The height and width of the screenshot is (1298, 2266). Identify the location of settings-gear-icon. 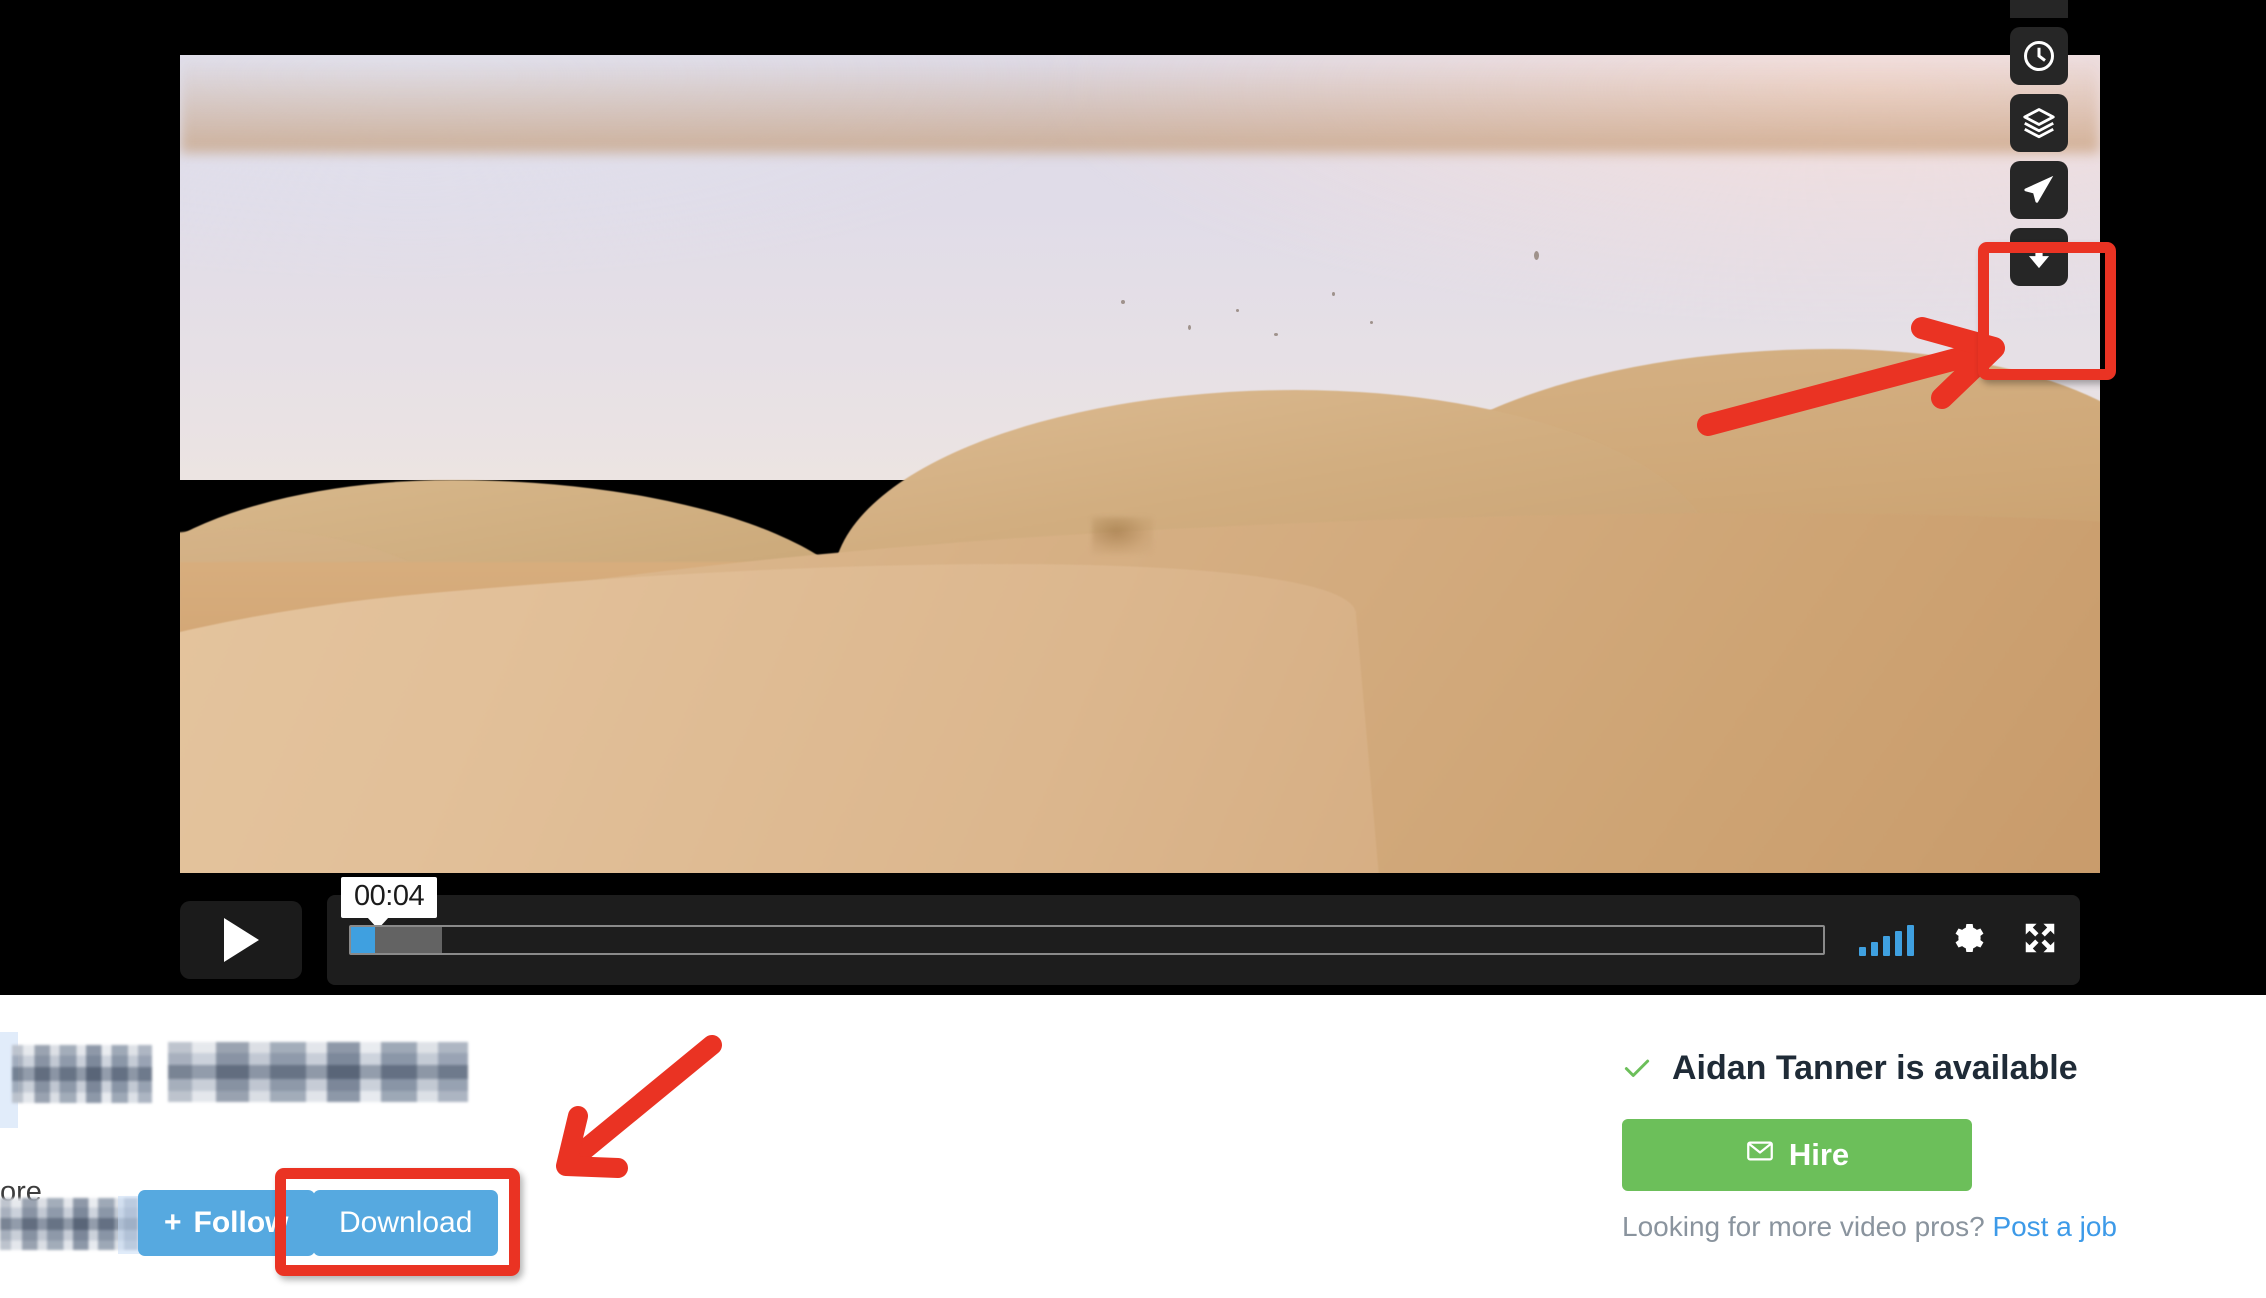
(1968, 940).